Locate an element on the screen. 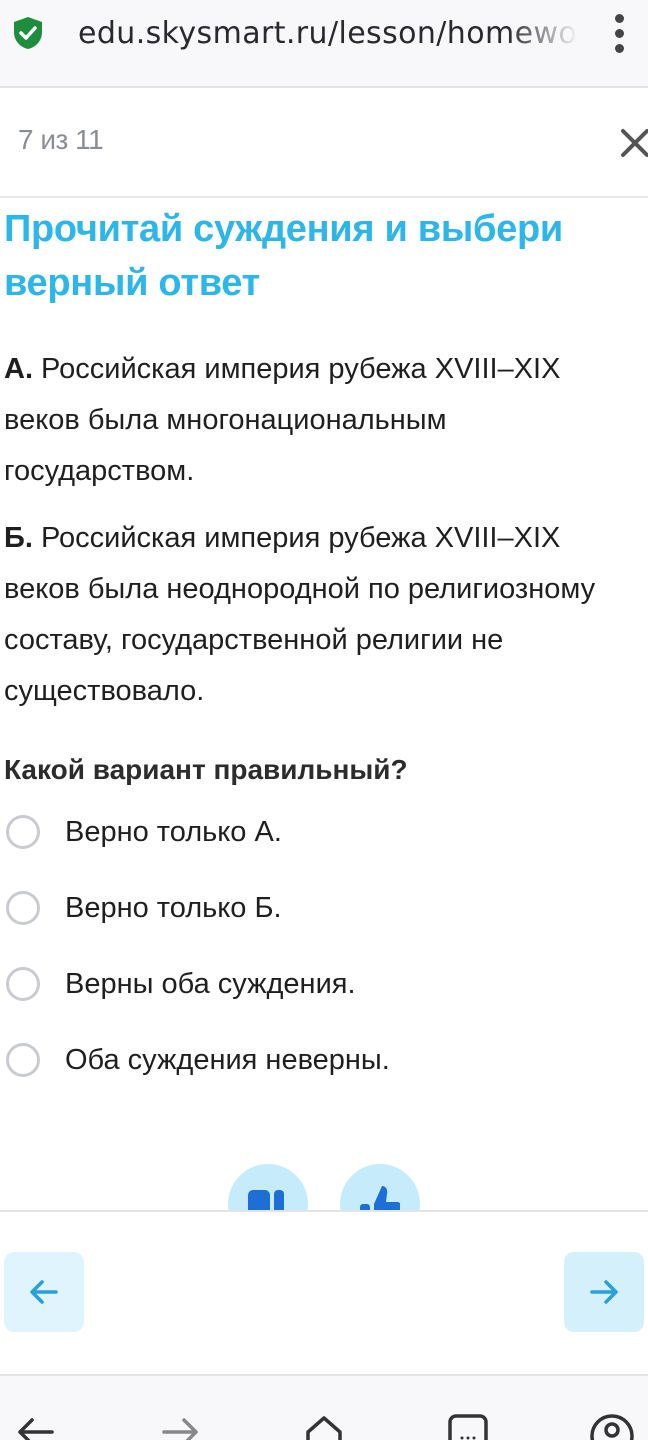 Image resolution: width=648 pixels, height=1440 pixels. answer-option-label: Верны оба суждения. is located at coordinates (210, 984).